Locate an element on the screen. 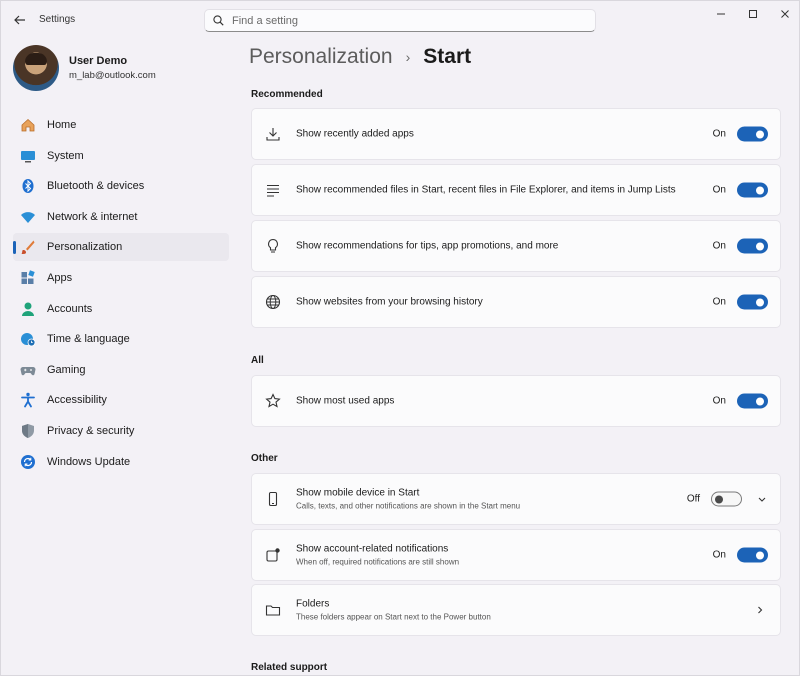  sidebar-item-label: Accessibility is located at coordinates (77, 400).